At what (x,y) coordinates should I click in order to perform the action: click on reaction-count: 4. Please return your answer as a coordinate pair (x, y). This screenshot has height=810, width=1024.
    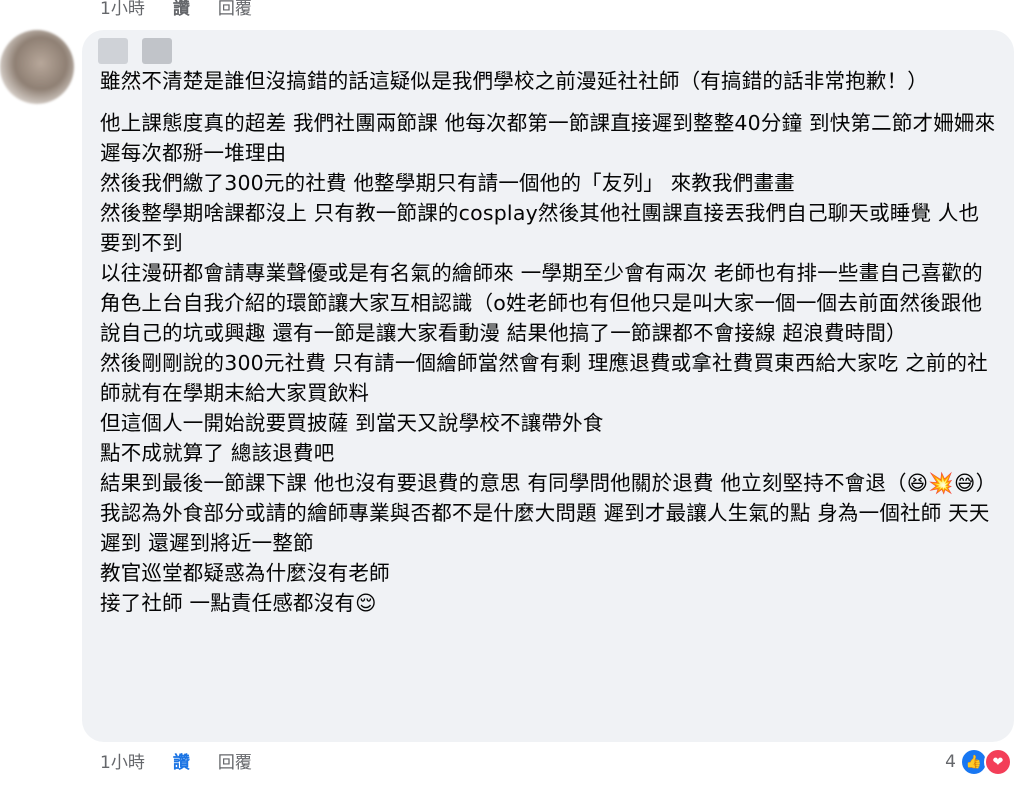
    Looking at the image, I should click on (950, 762).